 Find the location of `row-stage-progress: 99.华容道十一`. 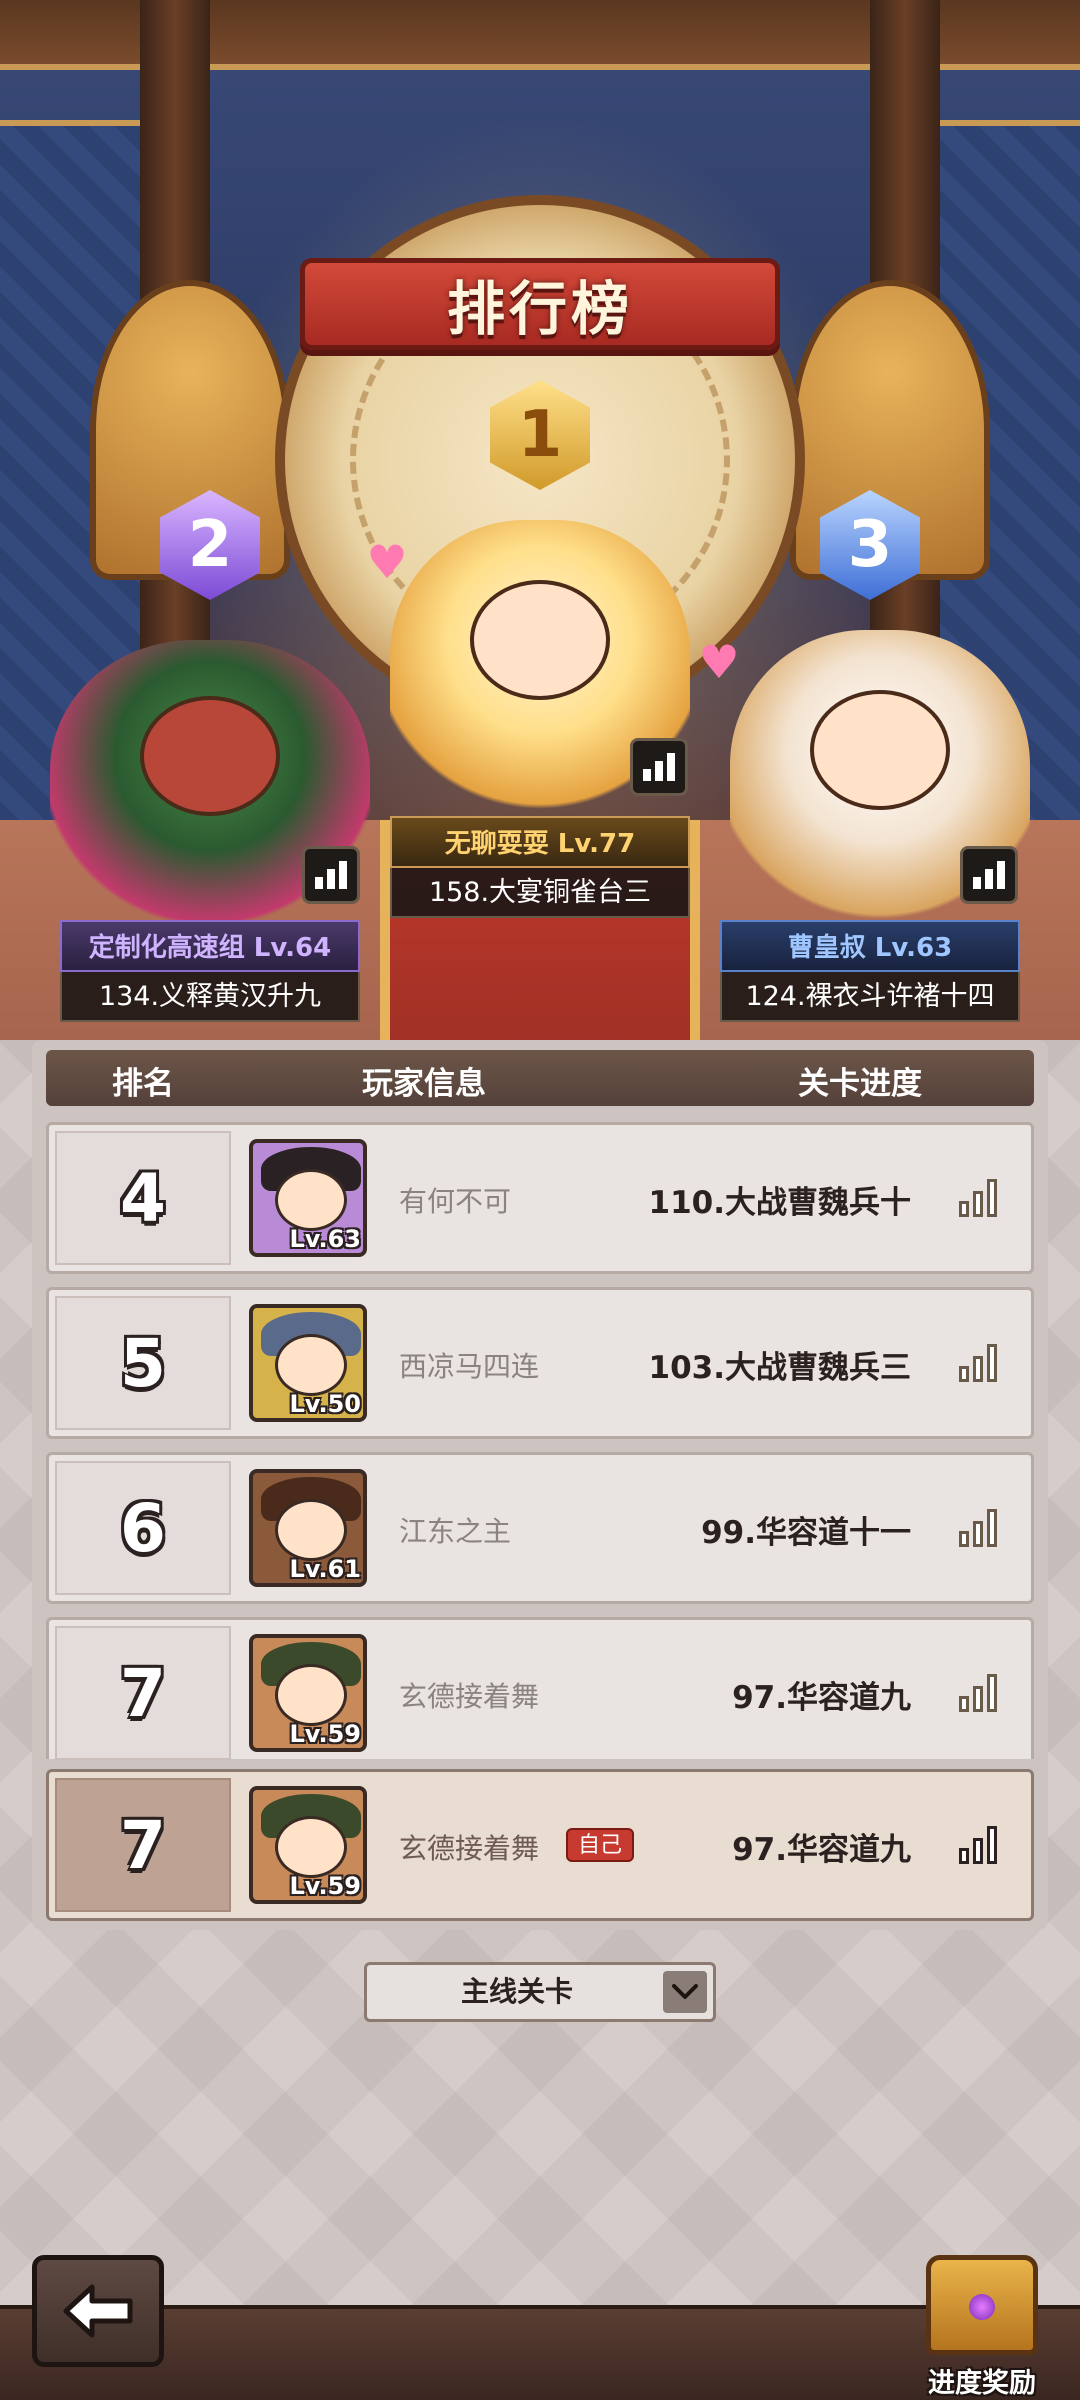

row-stage-progress: 99.华容道十一 is located at coordinates (806, 1533).